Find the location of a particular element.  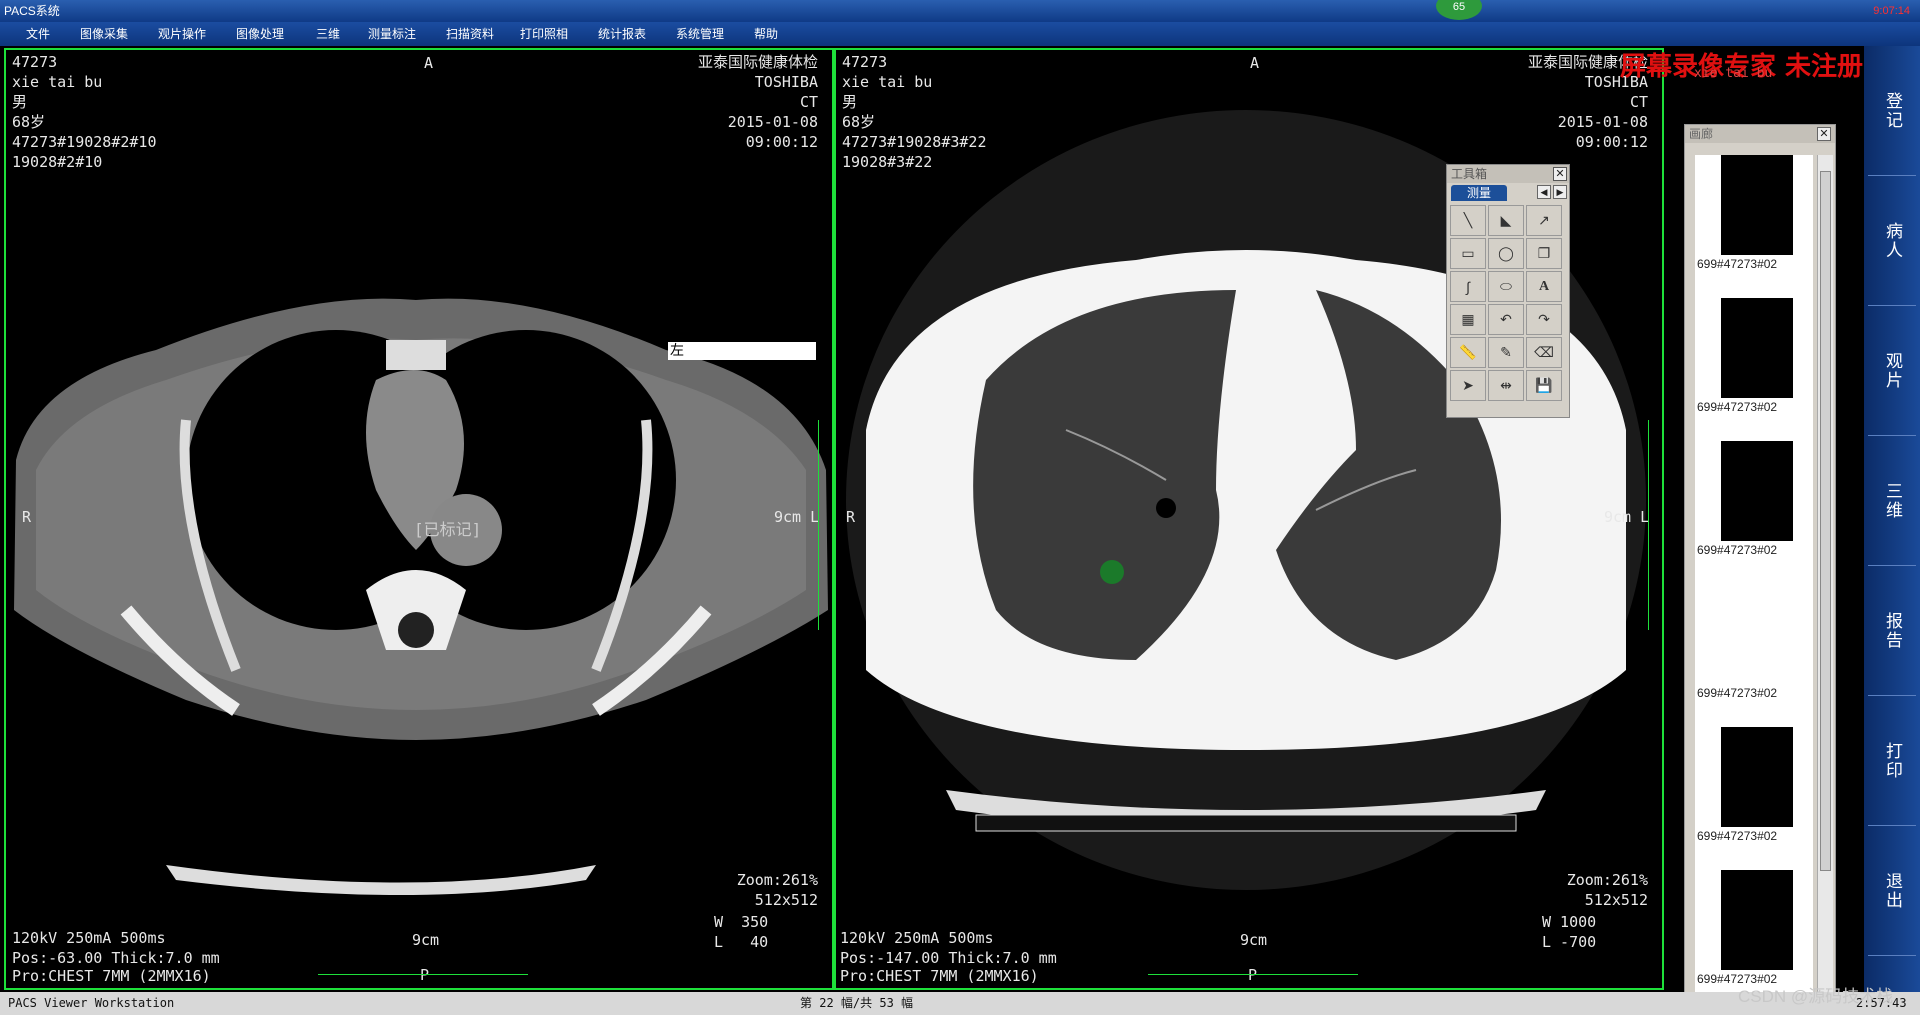

angle-tool-icon: ◣ is located at coordinates (1506, 220).